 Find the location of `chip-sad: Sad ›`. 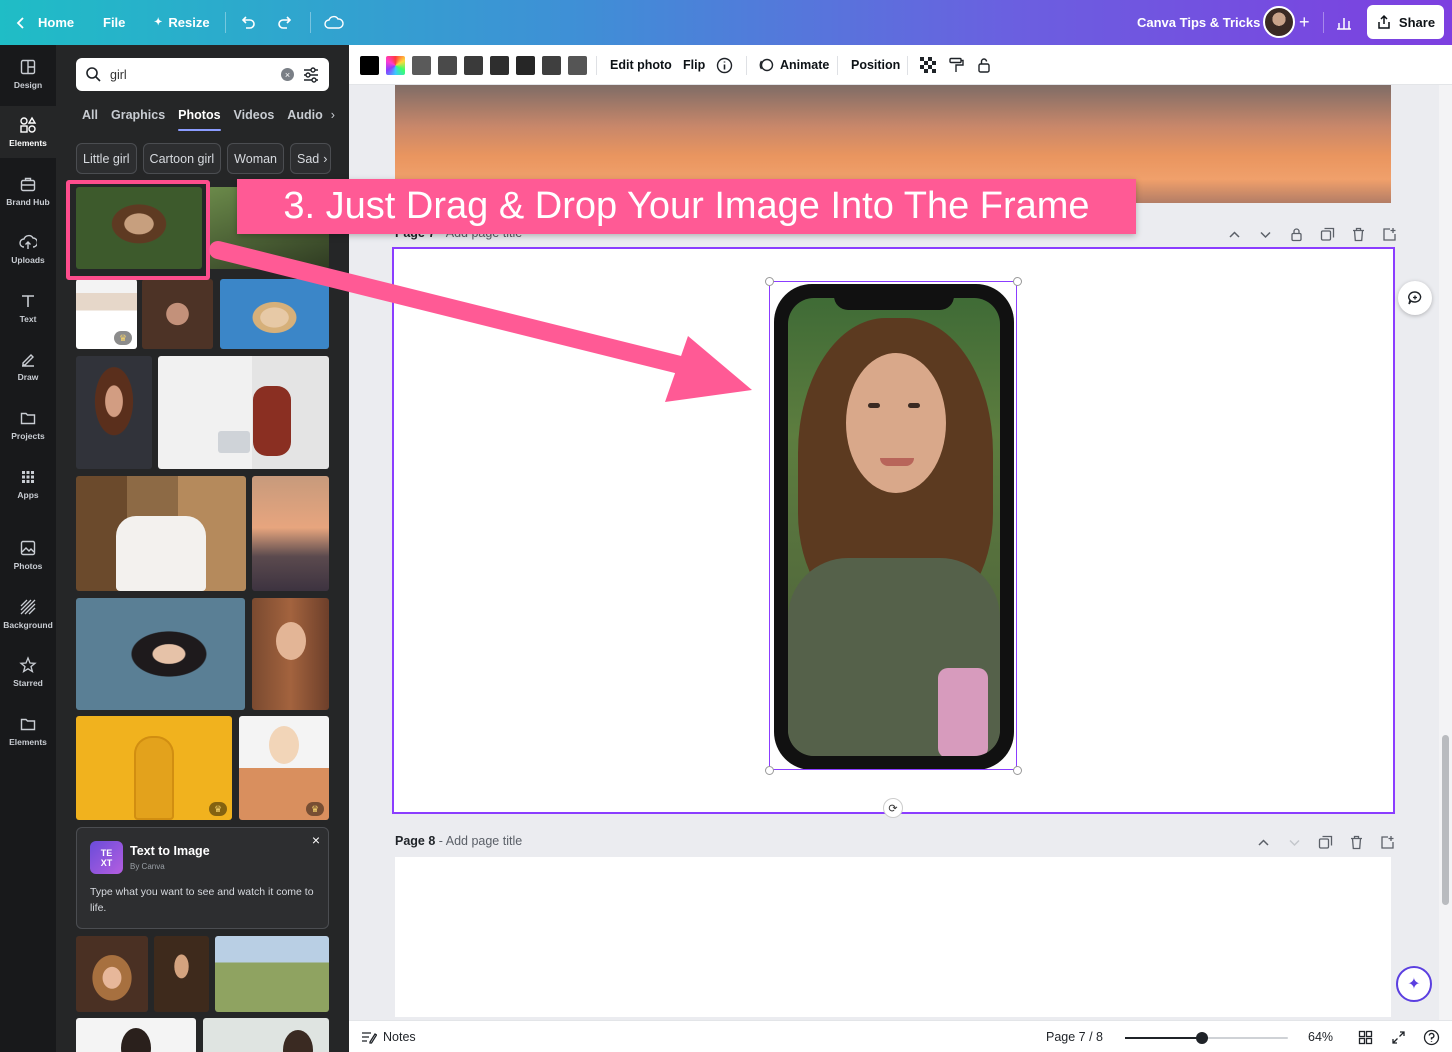

chip-sad: Sad › is located at coordinates (311, 158).